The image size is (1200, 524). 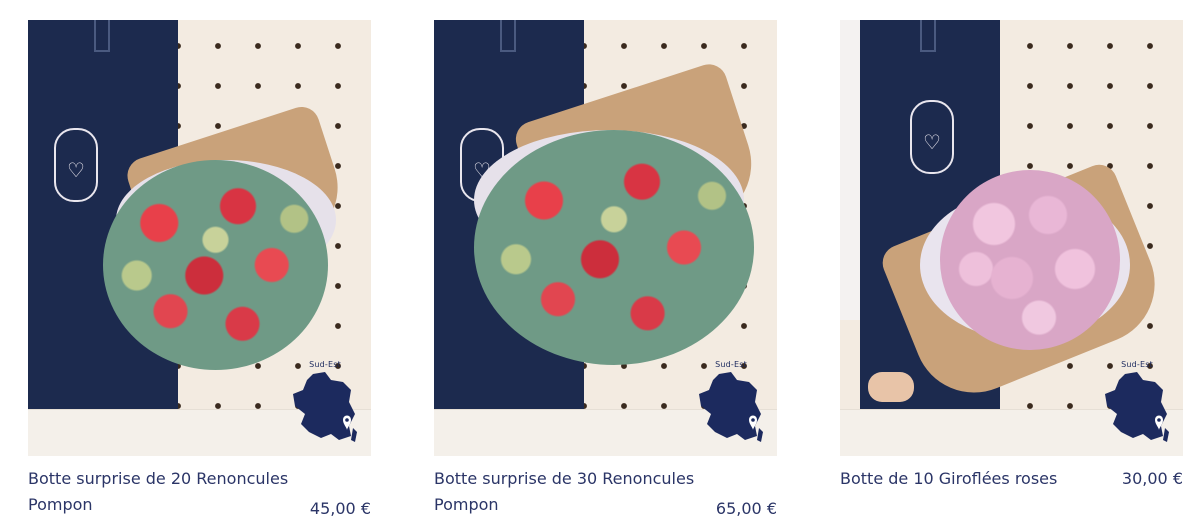 I want to click on product-price: 30,00 €, so click(x=1152, y=478).